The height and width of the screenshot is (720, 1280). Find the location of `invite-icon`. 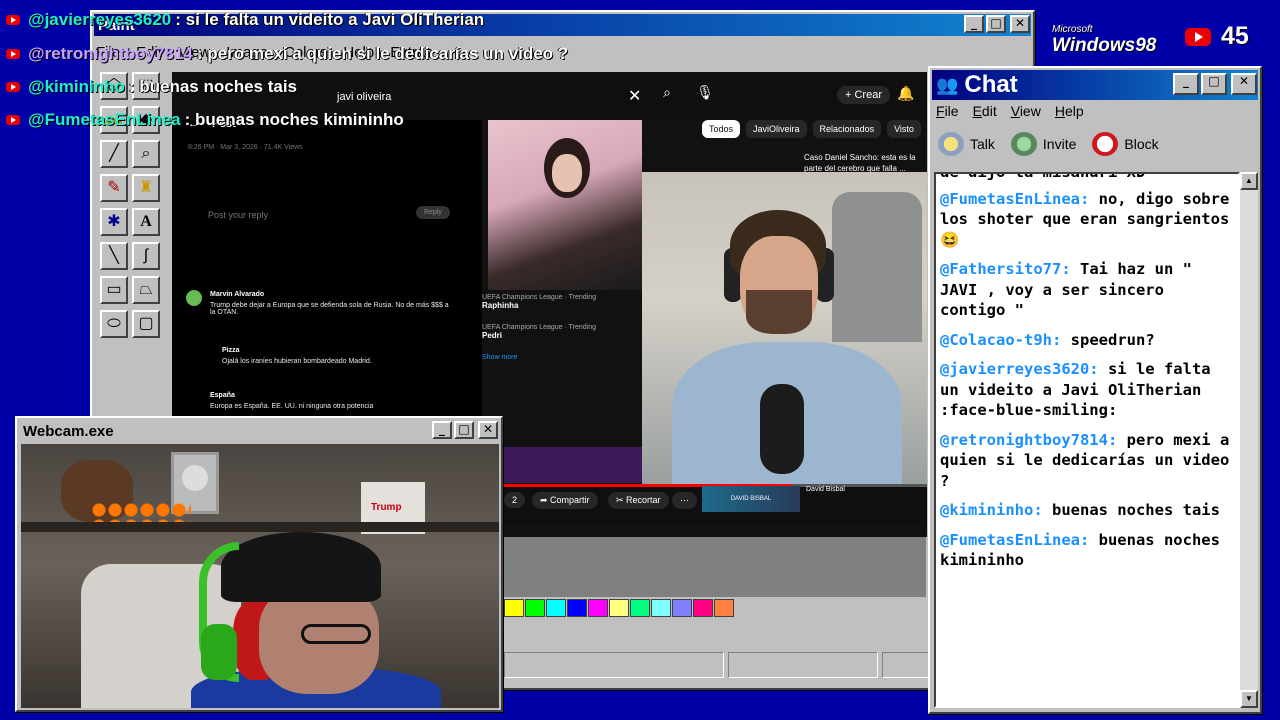

invite-icon is located at coordinates (1023, 144).